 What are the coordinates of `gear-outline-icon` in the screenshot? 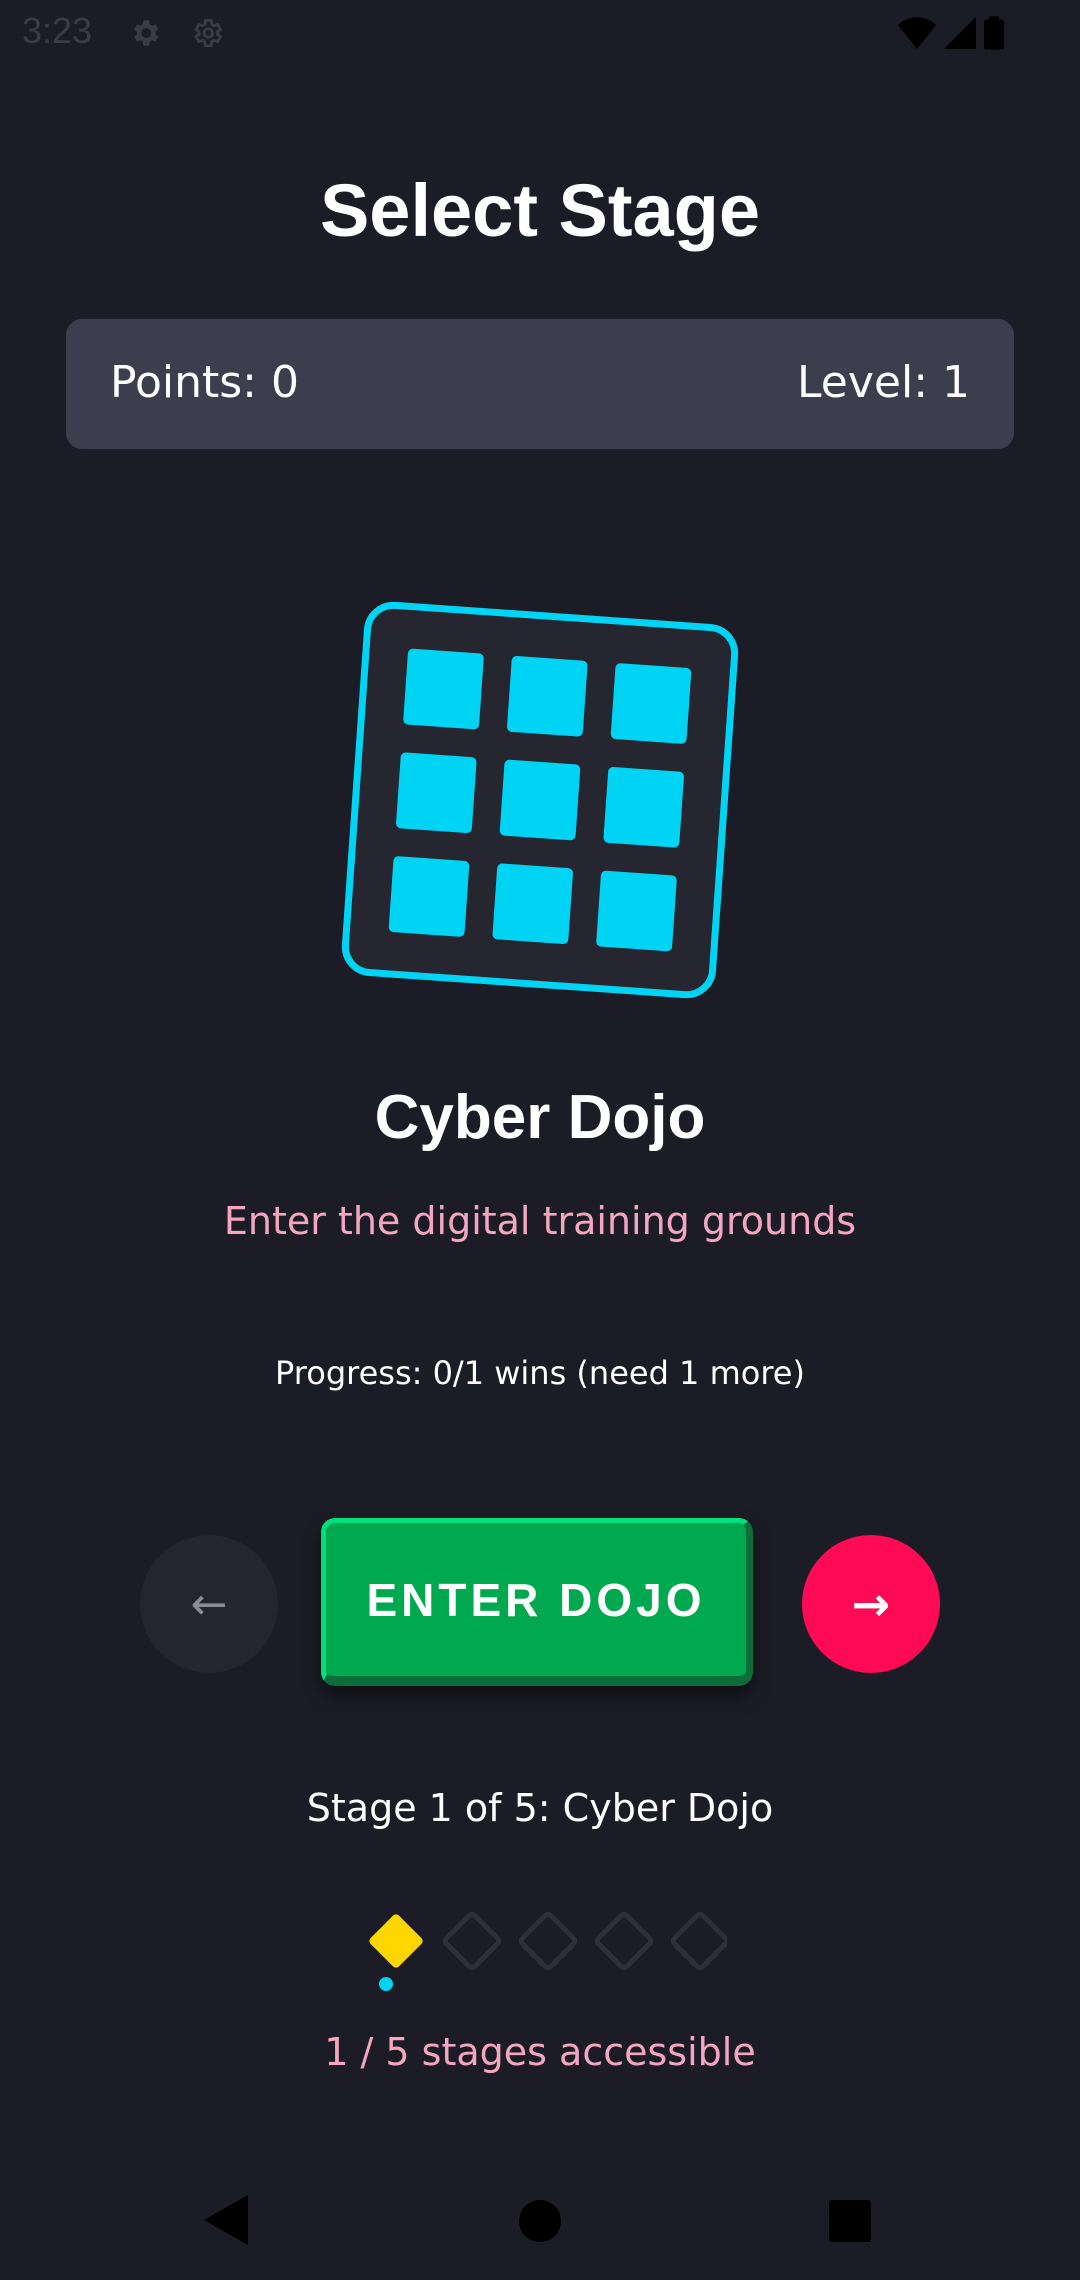 It's located at (208, 33).